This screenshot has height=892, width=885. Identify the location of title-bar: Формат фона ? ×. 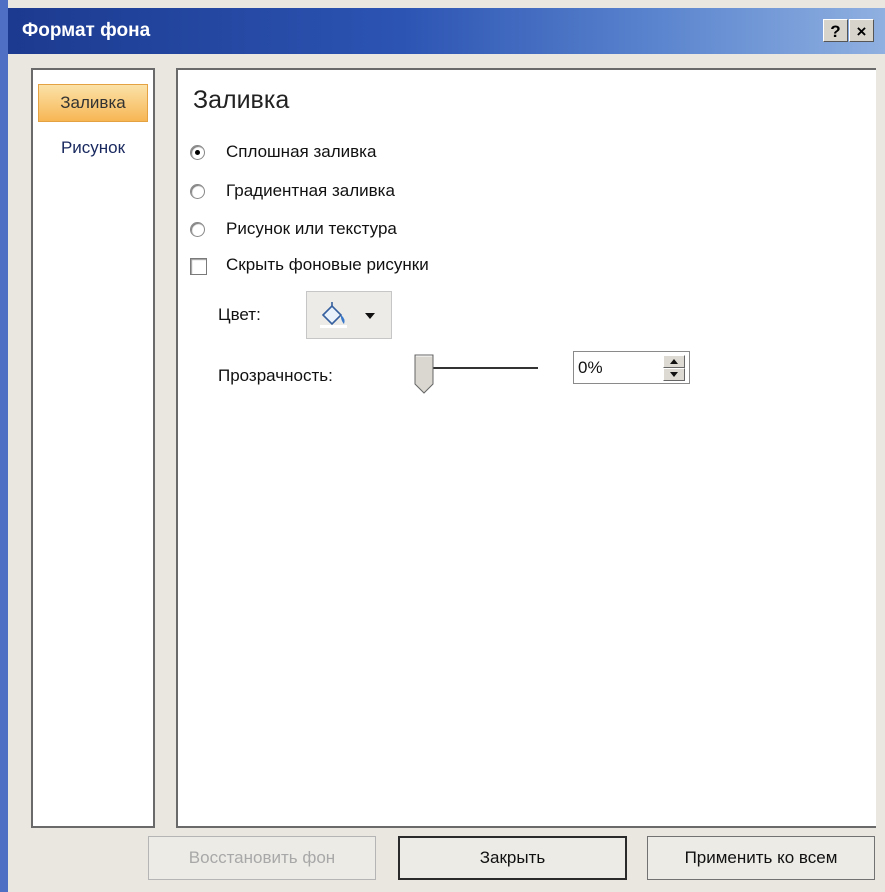
(446, 31).